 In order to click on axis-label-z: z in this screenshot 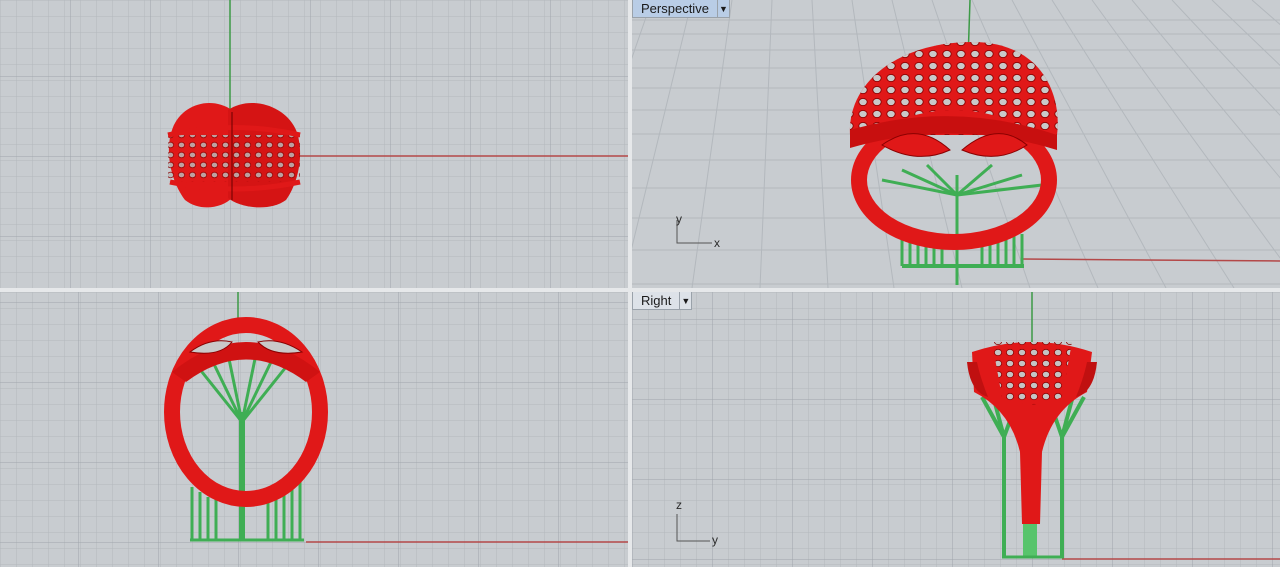, I will do `click(679, 505)`.